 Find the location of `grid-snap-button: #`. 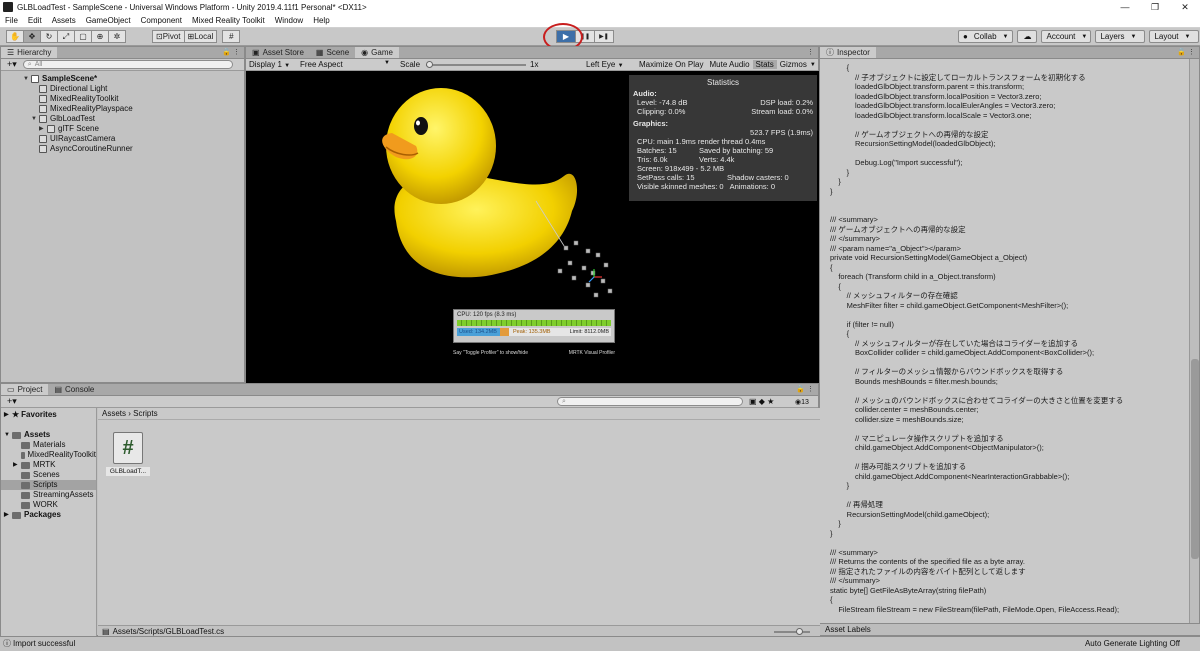

grid-snap-button: # is located at coordinates (231, 36).